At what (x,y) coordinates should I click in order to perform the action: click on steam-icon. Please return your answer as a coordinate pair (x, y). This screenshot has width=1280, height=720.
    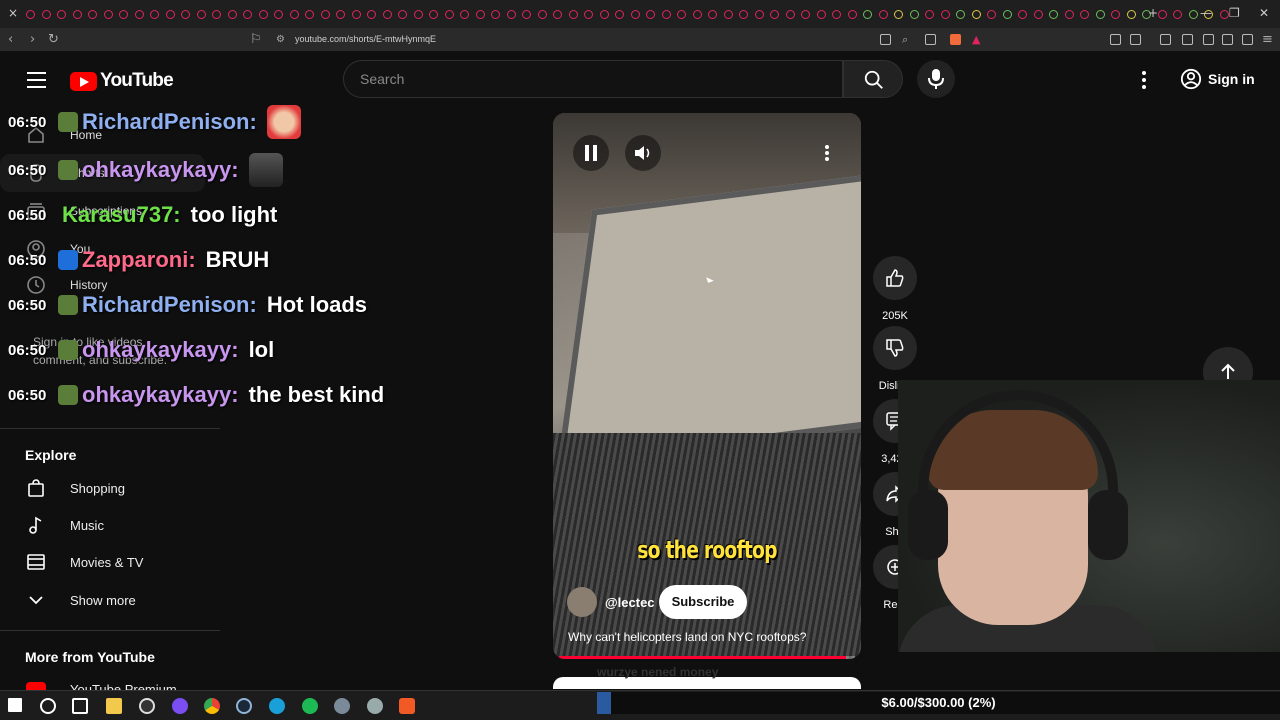
    Looking at the image, I should click on (244, 706).